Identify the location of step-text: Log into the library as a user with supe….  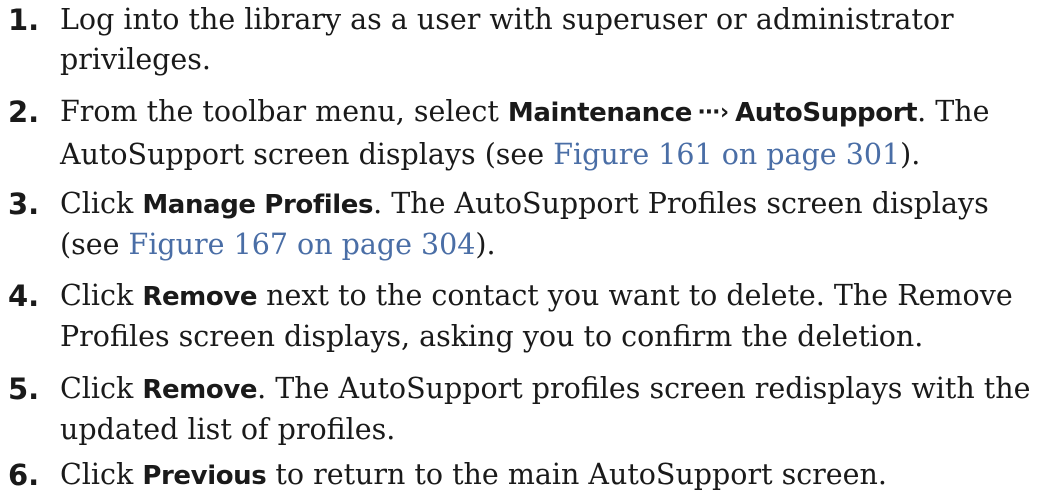
(507, 39).